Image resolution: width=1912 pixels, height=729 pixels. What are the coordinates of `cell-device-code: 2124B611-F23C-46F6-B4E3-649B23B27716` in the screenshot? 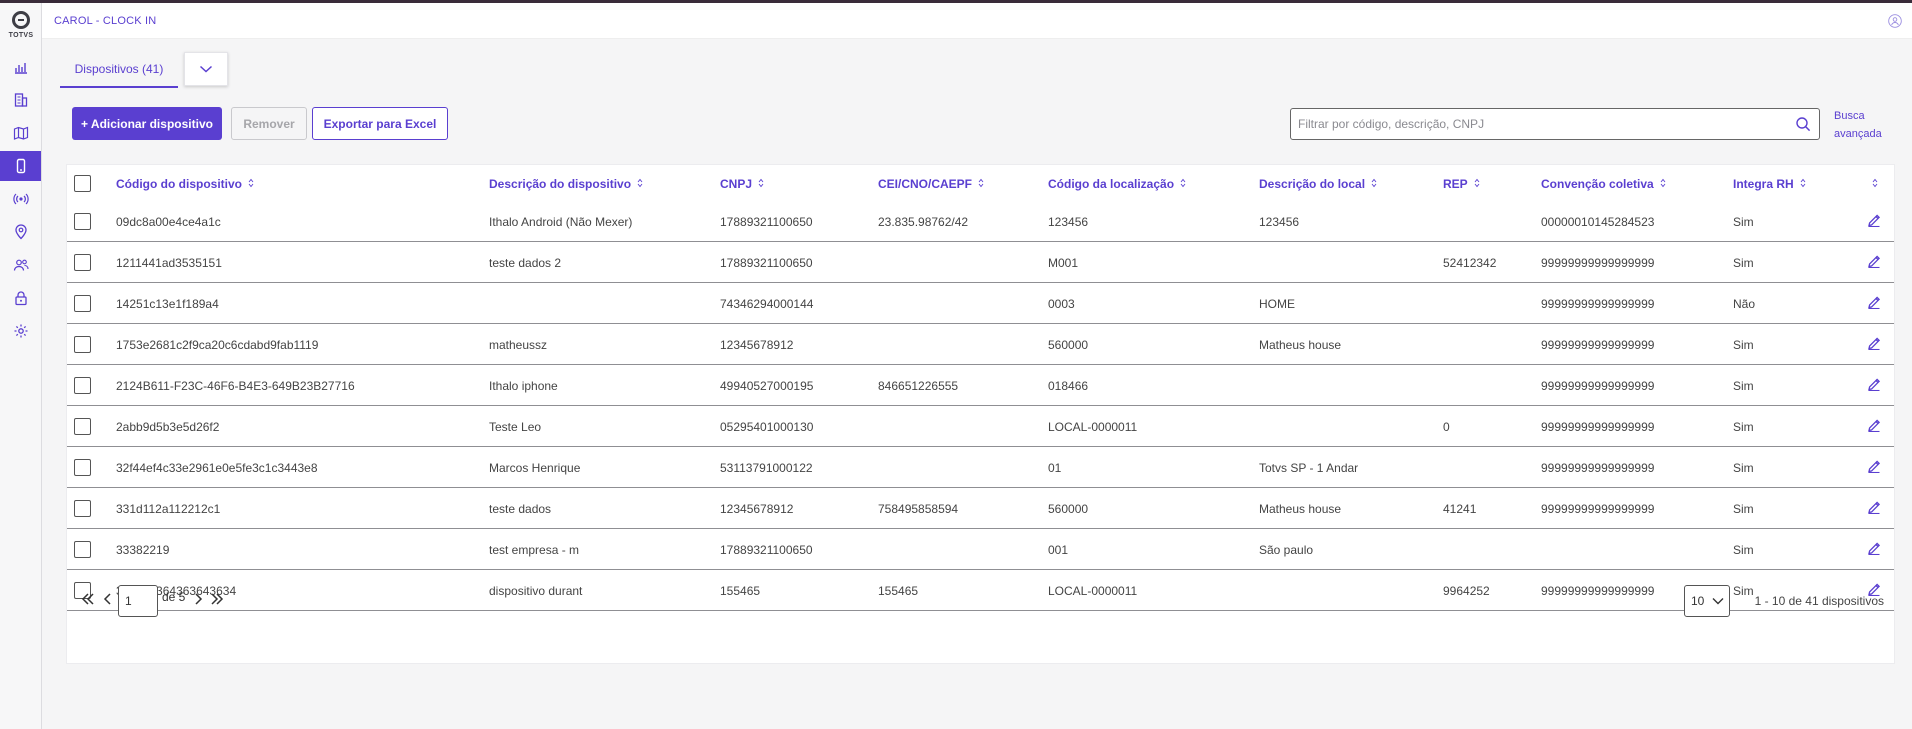 It's located at (235, 386).